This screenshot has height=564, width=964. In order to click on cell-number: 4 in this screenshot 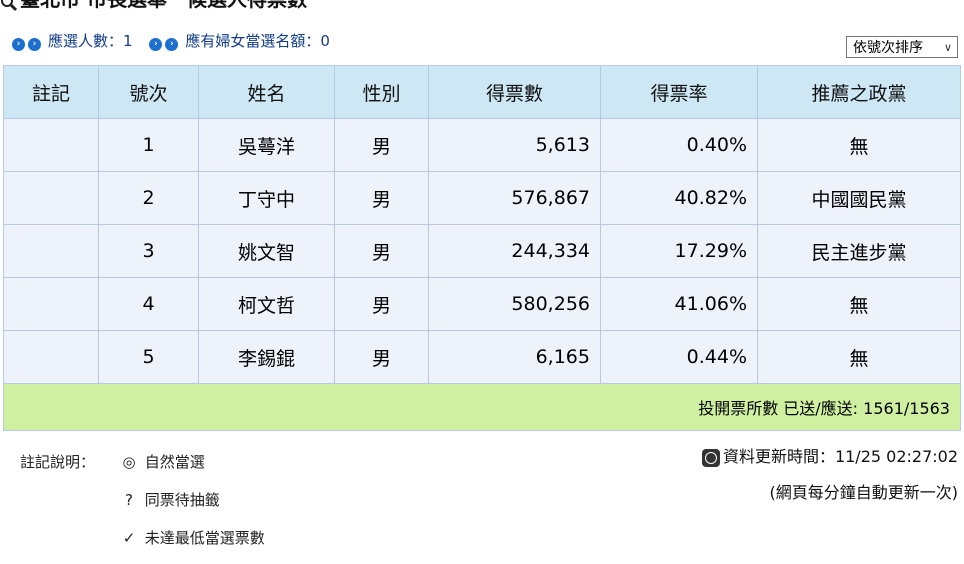, I will do `click(148, 304)`.